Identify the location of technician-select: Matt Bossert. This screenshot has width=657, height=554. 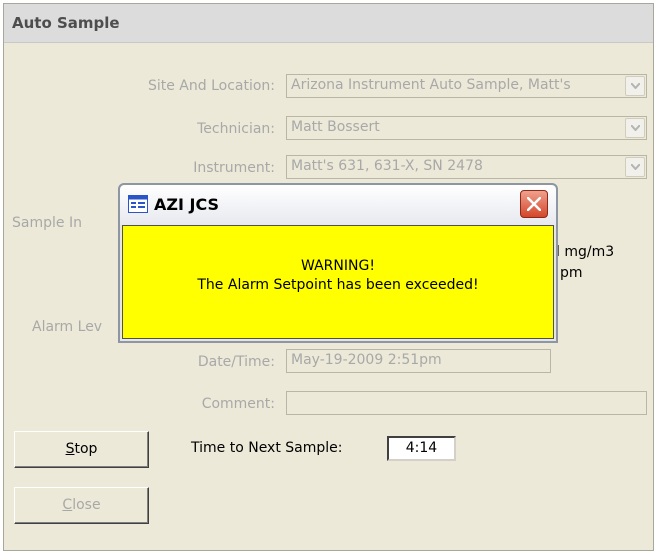
(466, 128).